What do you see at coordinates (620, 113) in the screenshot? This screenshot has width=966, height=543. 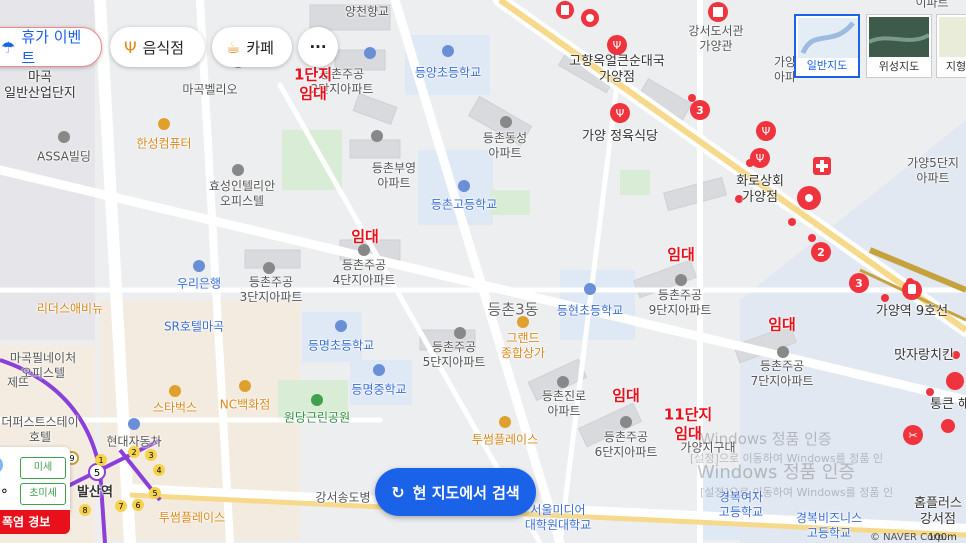 I see `restaurant-pin-icon-2: Ψ` at bounding box center [620, 113].